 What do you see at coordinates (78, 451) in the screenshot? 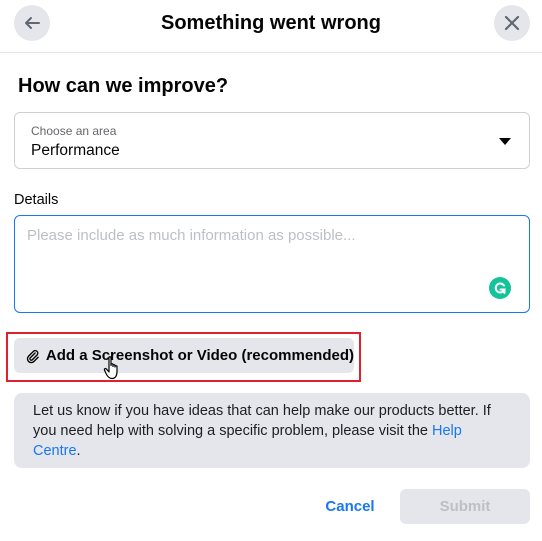
I see `info-suffix: .` at bounding box center [78, 451].